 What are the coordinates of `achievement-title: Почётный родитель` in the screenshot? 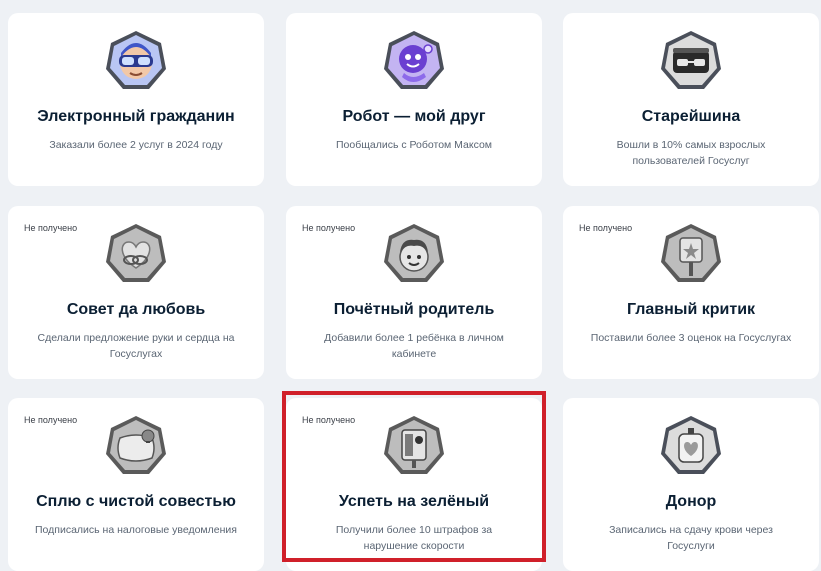 It's located at (414, 309).